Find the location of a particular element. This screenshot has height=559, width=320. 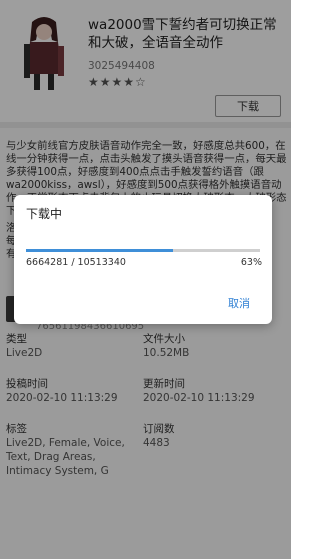

dialog-title: 下载中 is located at coordinates (44, 214).